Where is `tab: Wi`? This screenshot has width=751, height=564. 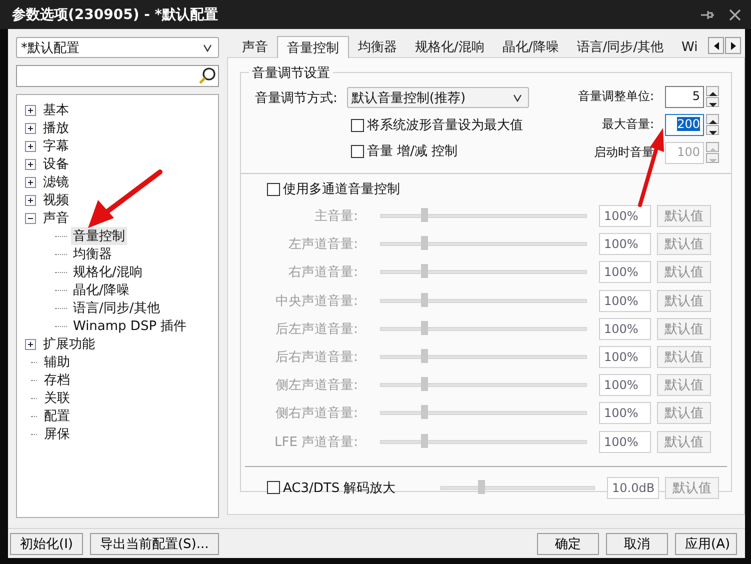 tab: Wi is located at coordinates (689, 47).